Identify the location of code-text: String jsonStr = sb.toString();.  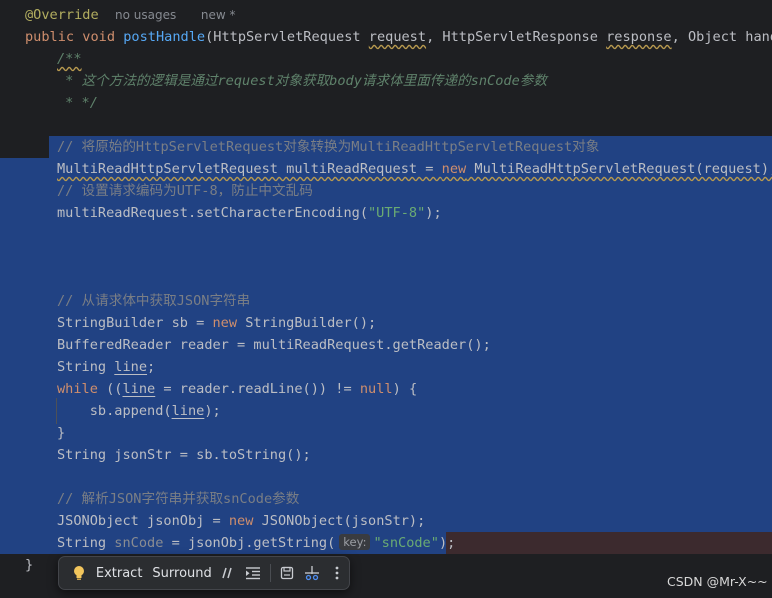
(184, 455).